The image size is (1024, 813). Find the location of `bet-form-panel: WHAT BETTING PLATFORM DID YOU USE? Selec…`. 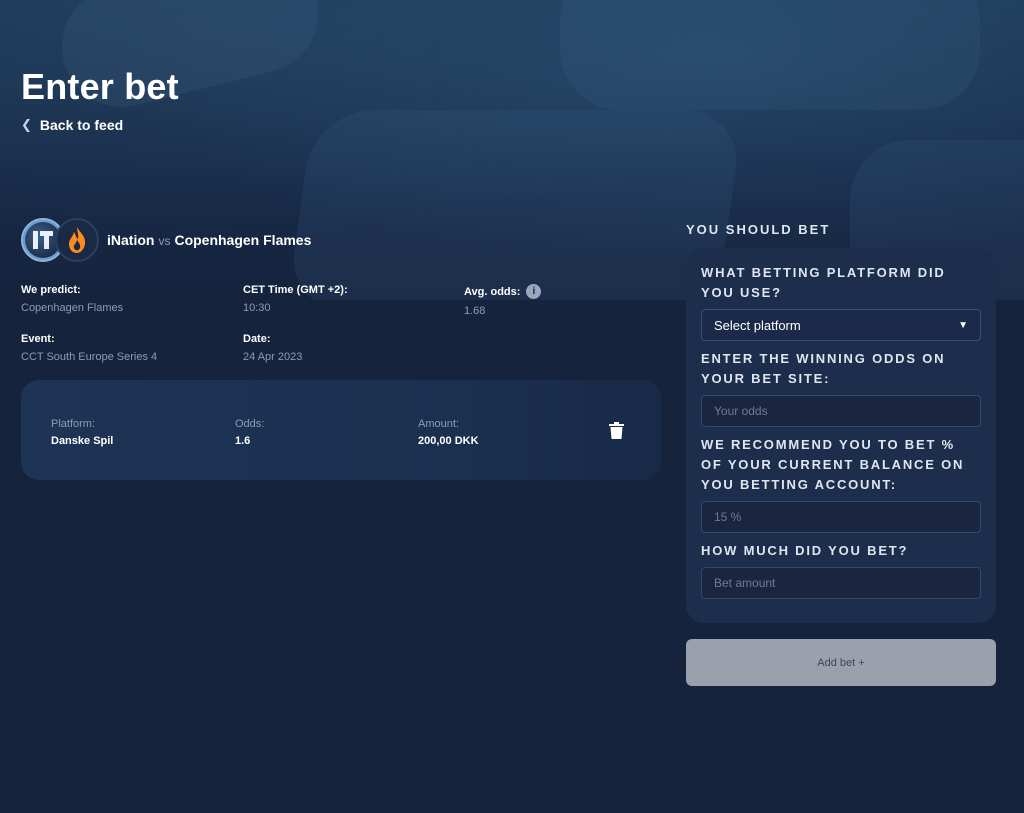

bet-form-panel: WHAT BETTING PLATFORM DID YOU USE? Selec… is located at coordinates (841, 435).